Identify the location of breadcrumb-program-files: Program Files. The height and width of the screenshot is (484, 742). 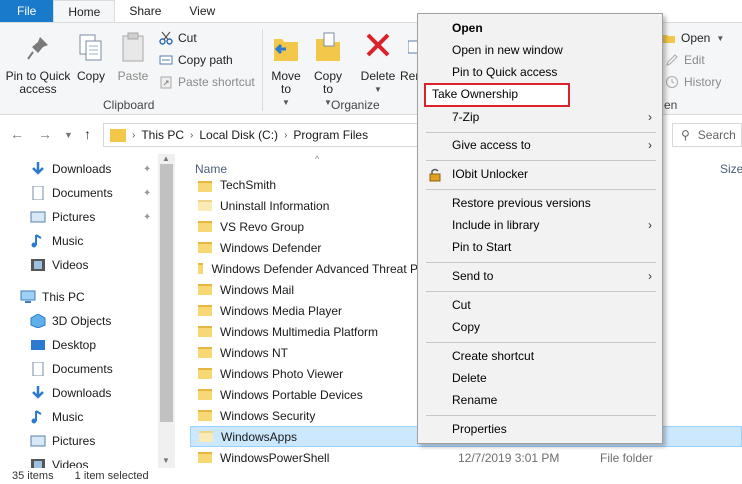
(330, 135).